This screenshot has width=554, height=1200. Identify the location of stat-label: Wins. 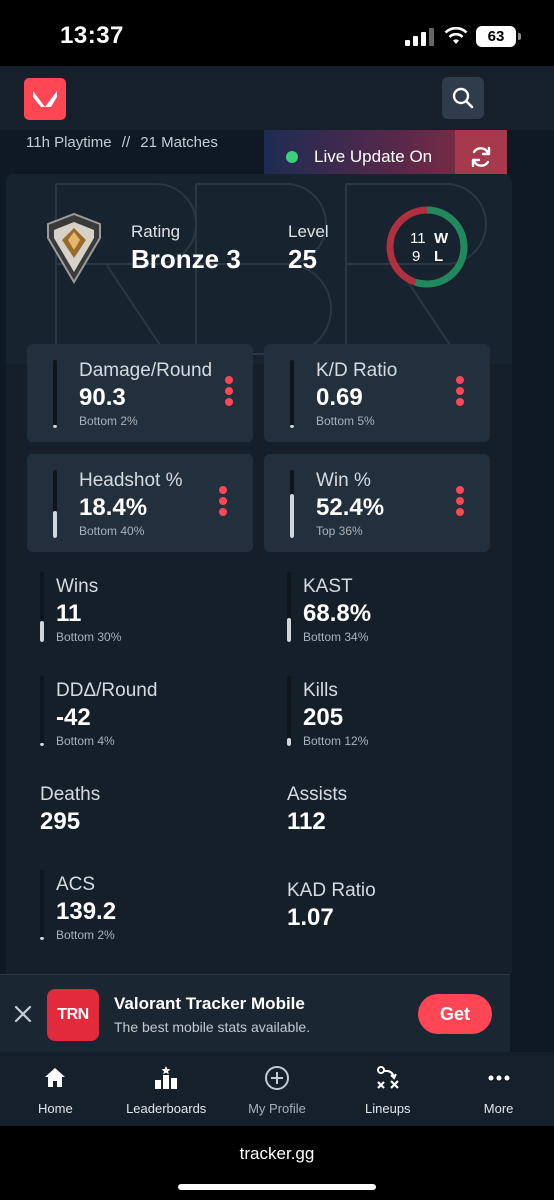
(77, 586).